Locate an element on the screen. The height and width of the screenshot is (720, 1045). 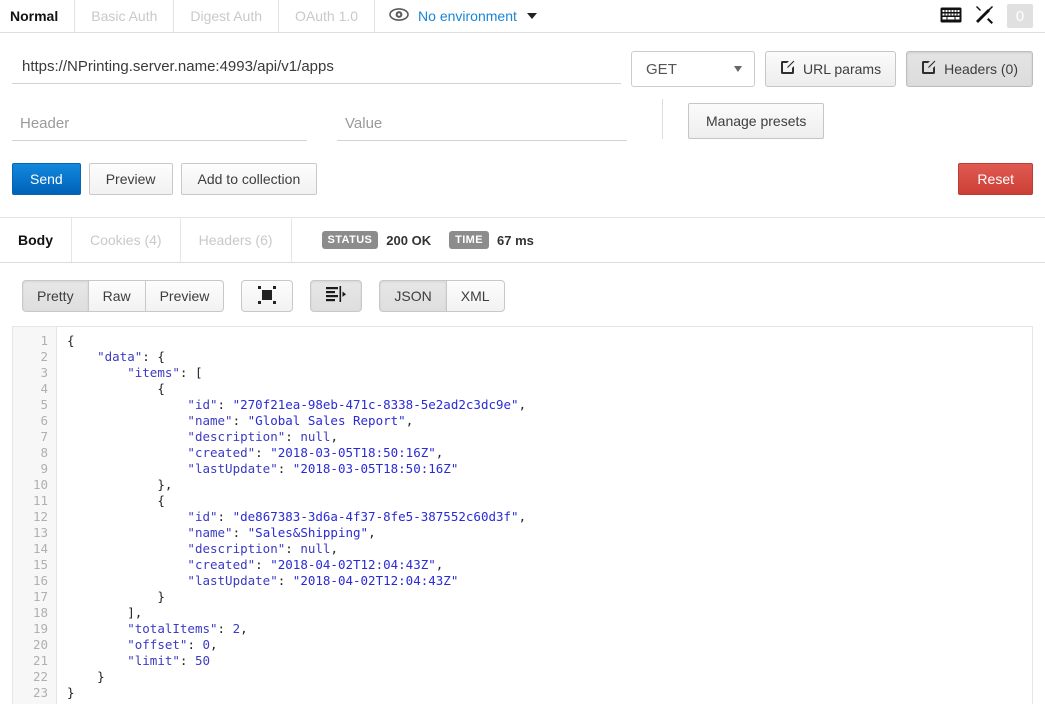
topbar-actions: 0 is located at coordinates (992, 16).